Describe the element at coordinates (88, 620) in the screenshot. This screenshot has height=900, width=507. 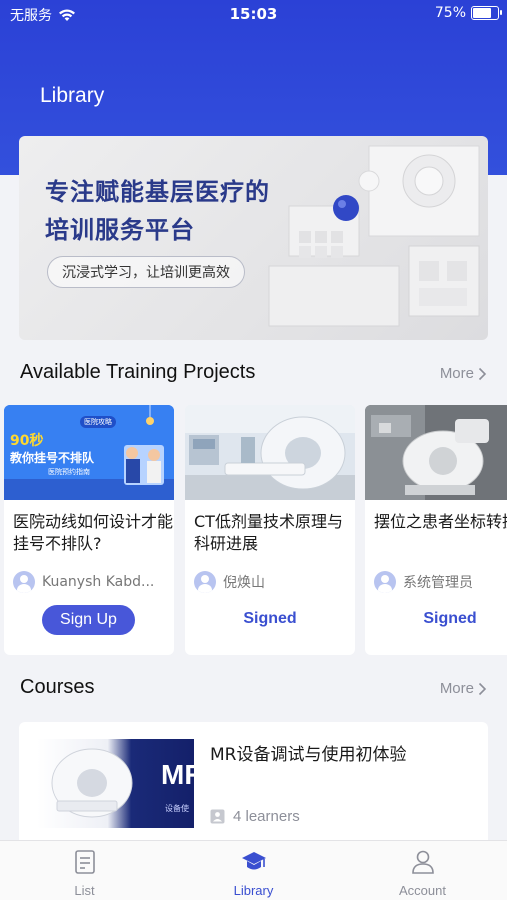
I see `sign-up-button: Sign Up` at that location.